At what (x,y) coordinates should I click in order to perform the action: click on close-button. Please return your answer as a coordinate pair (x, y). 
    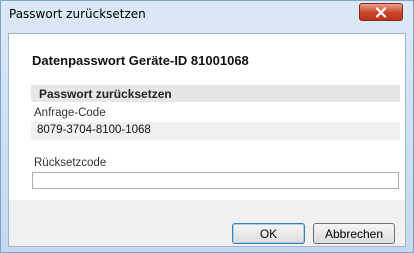
    Looking at the image, I should click on (381, 12).